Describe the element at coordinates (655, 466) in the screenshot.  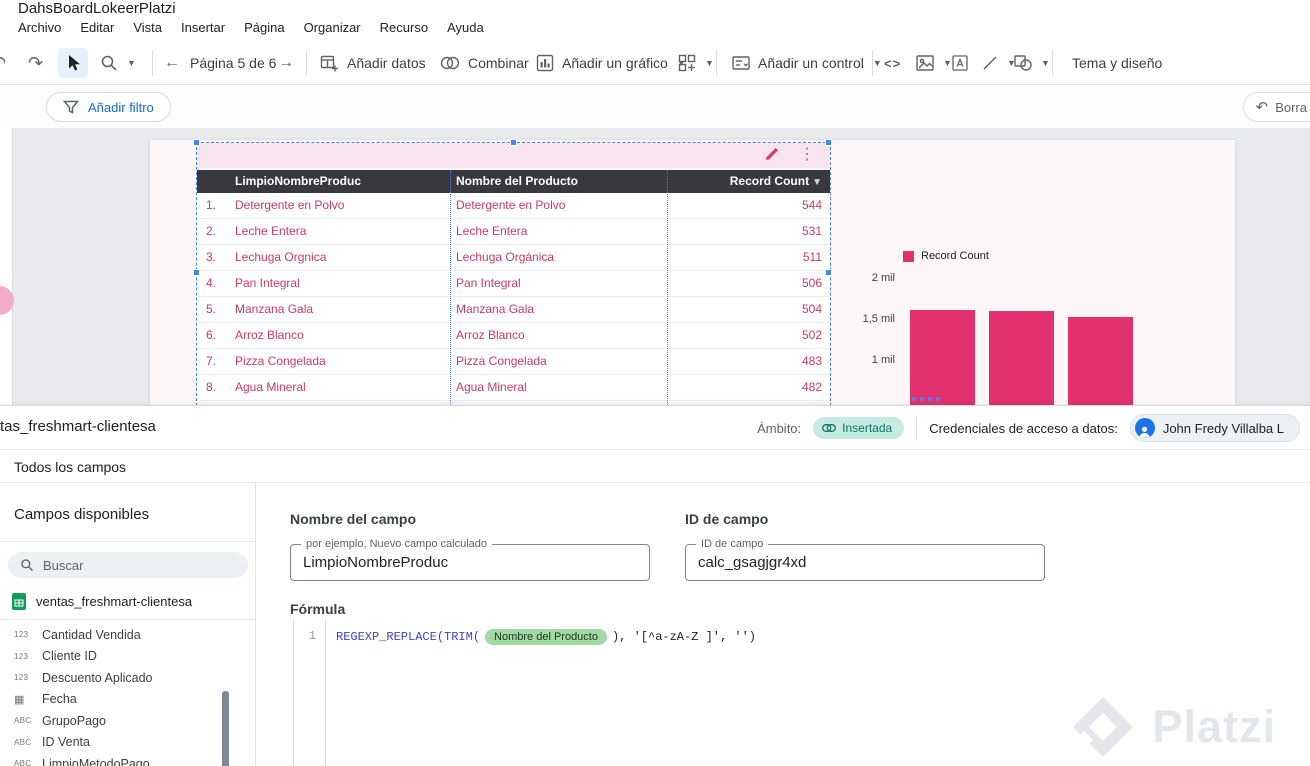
I see `data-source-tabs: Todos los campos` at that location.